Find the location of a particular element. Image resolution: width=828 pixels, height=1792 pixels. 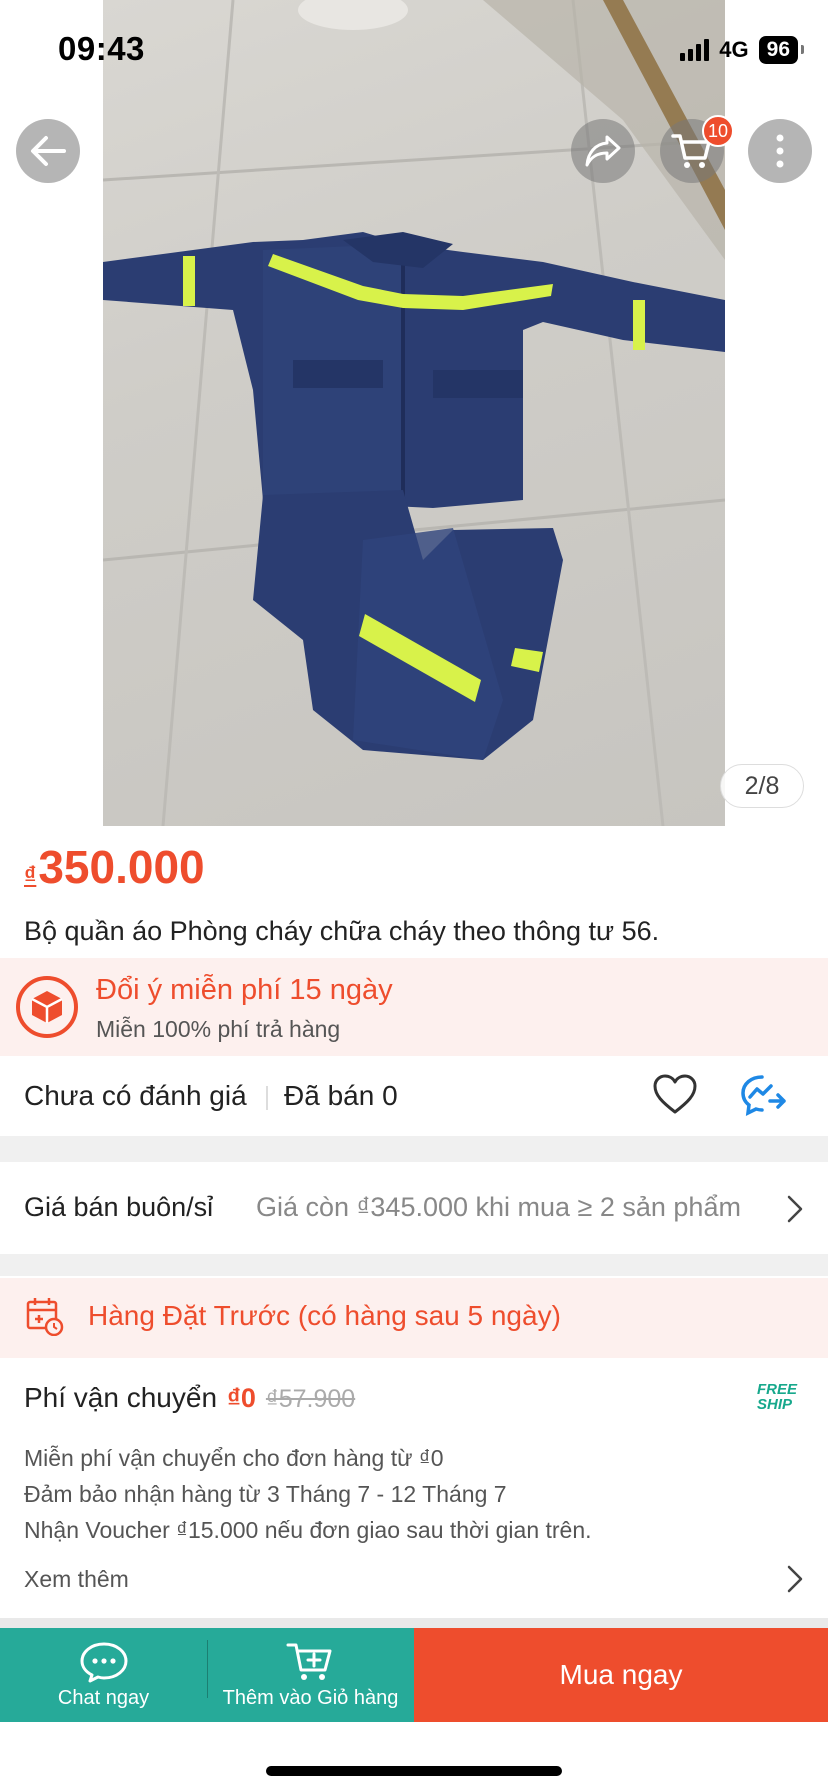

chat-bubble-icon is located at coordinates (103, 1662).